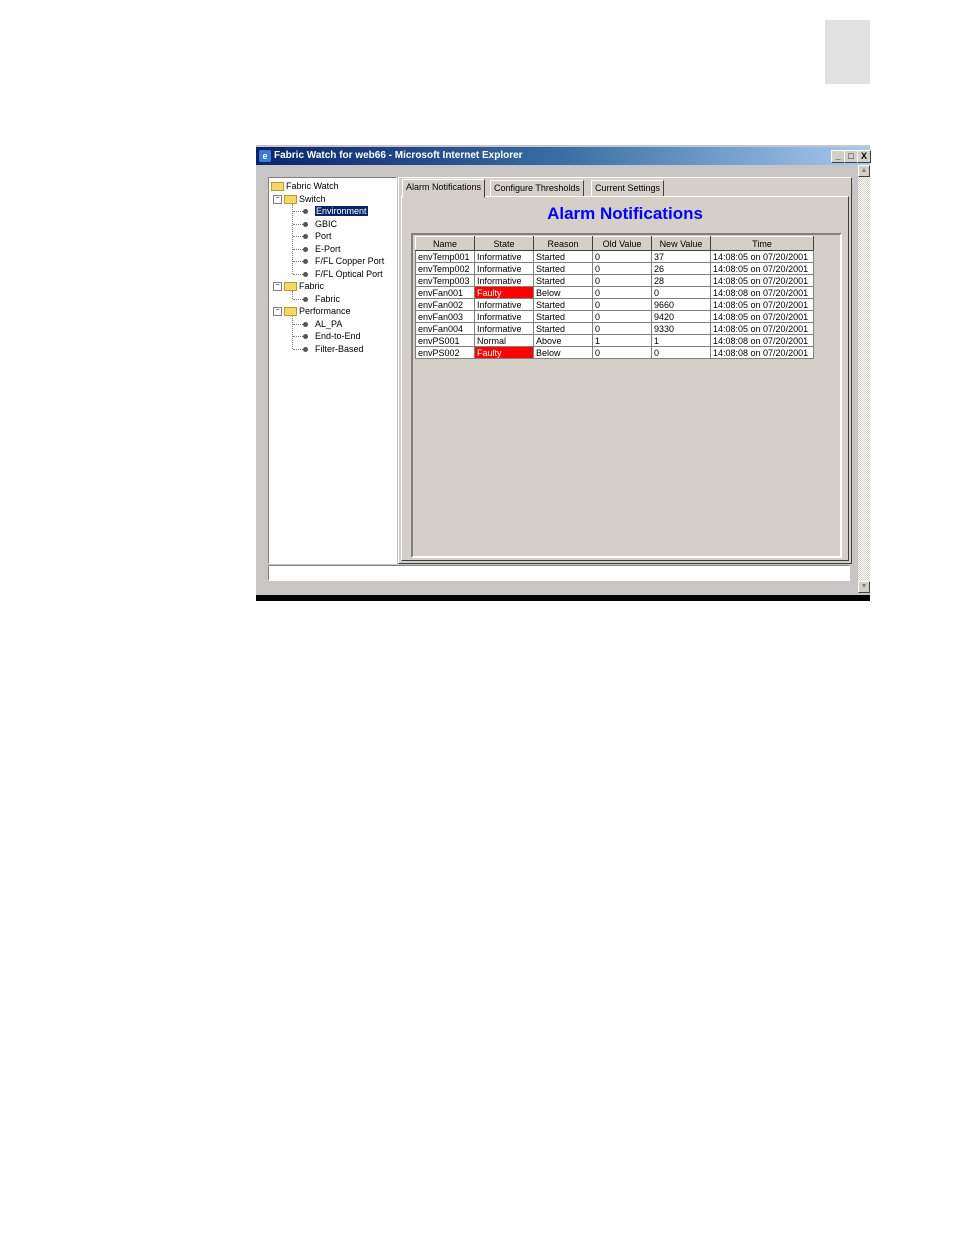  Describe the element at coordinates (350, 261) in the screenshot. I see `tree-item-label: F/FL Copper Port` at that location.